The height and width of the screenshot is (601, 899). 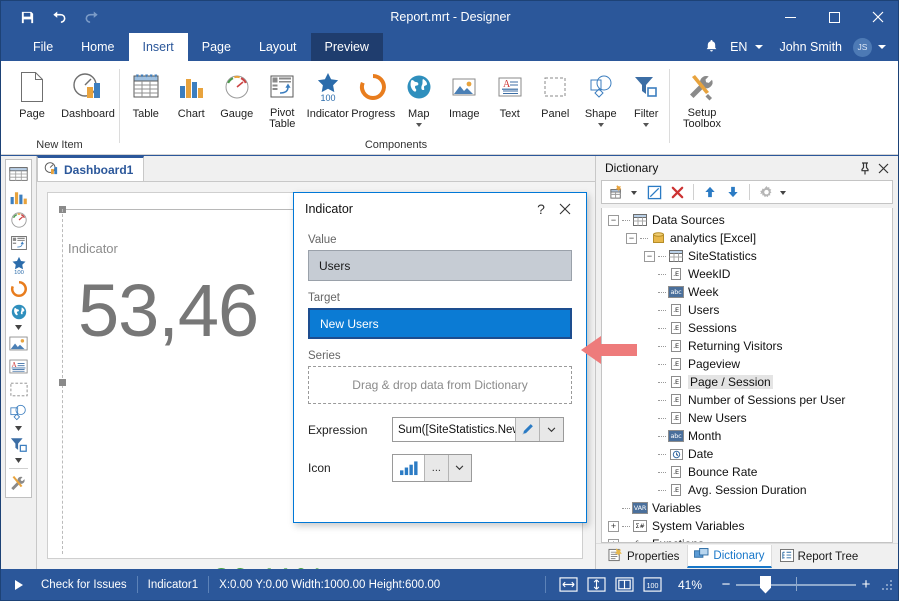 I want to click on zoom-out-button: −, so click(x=726, y=584).